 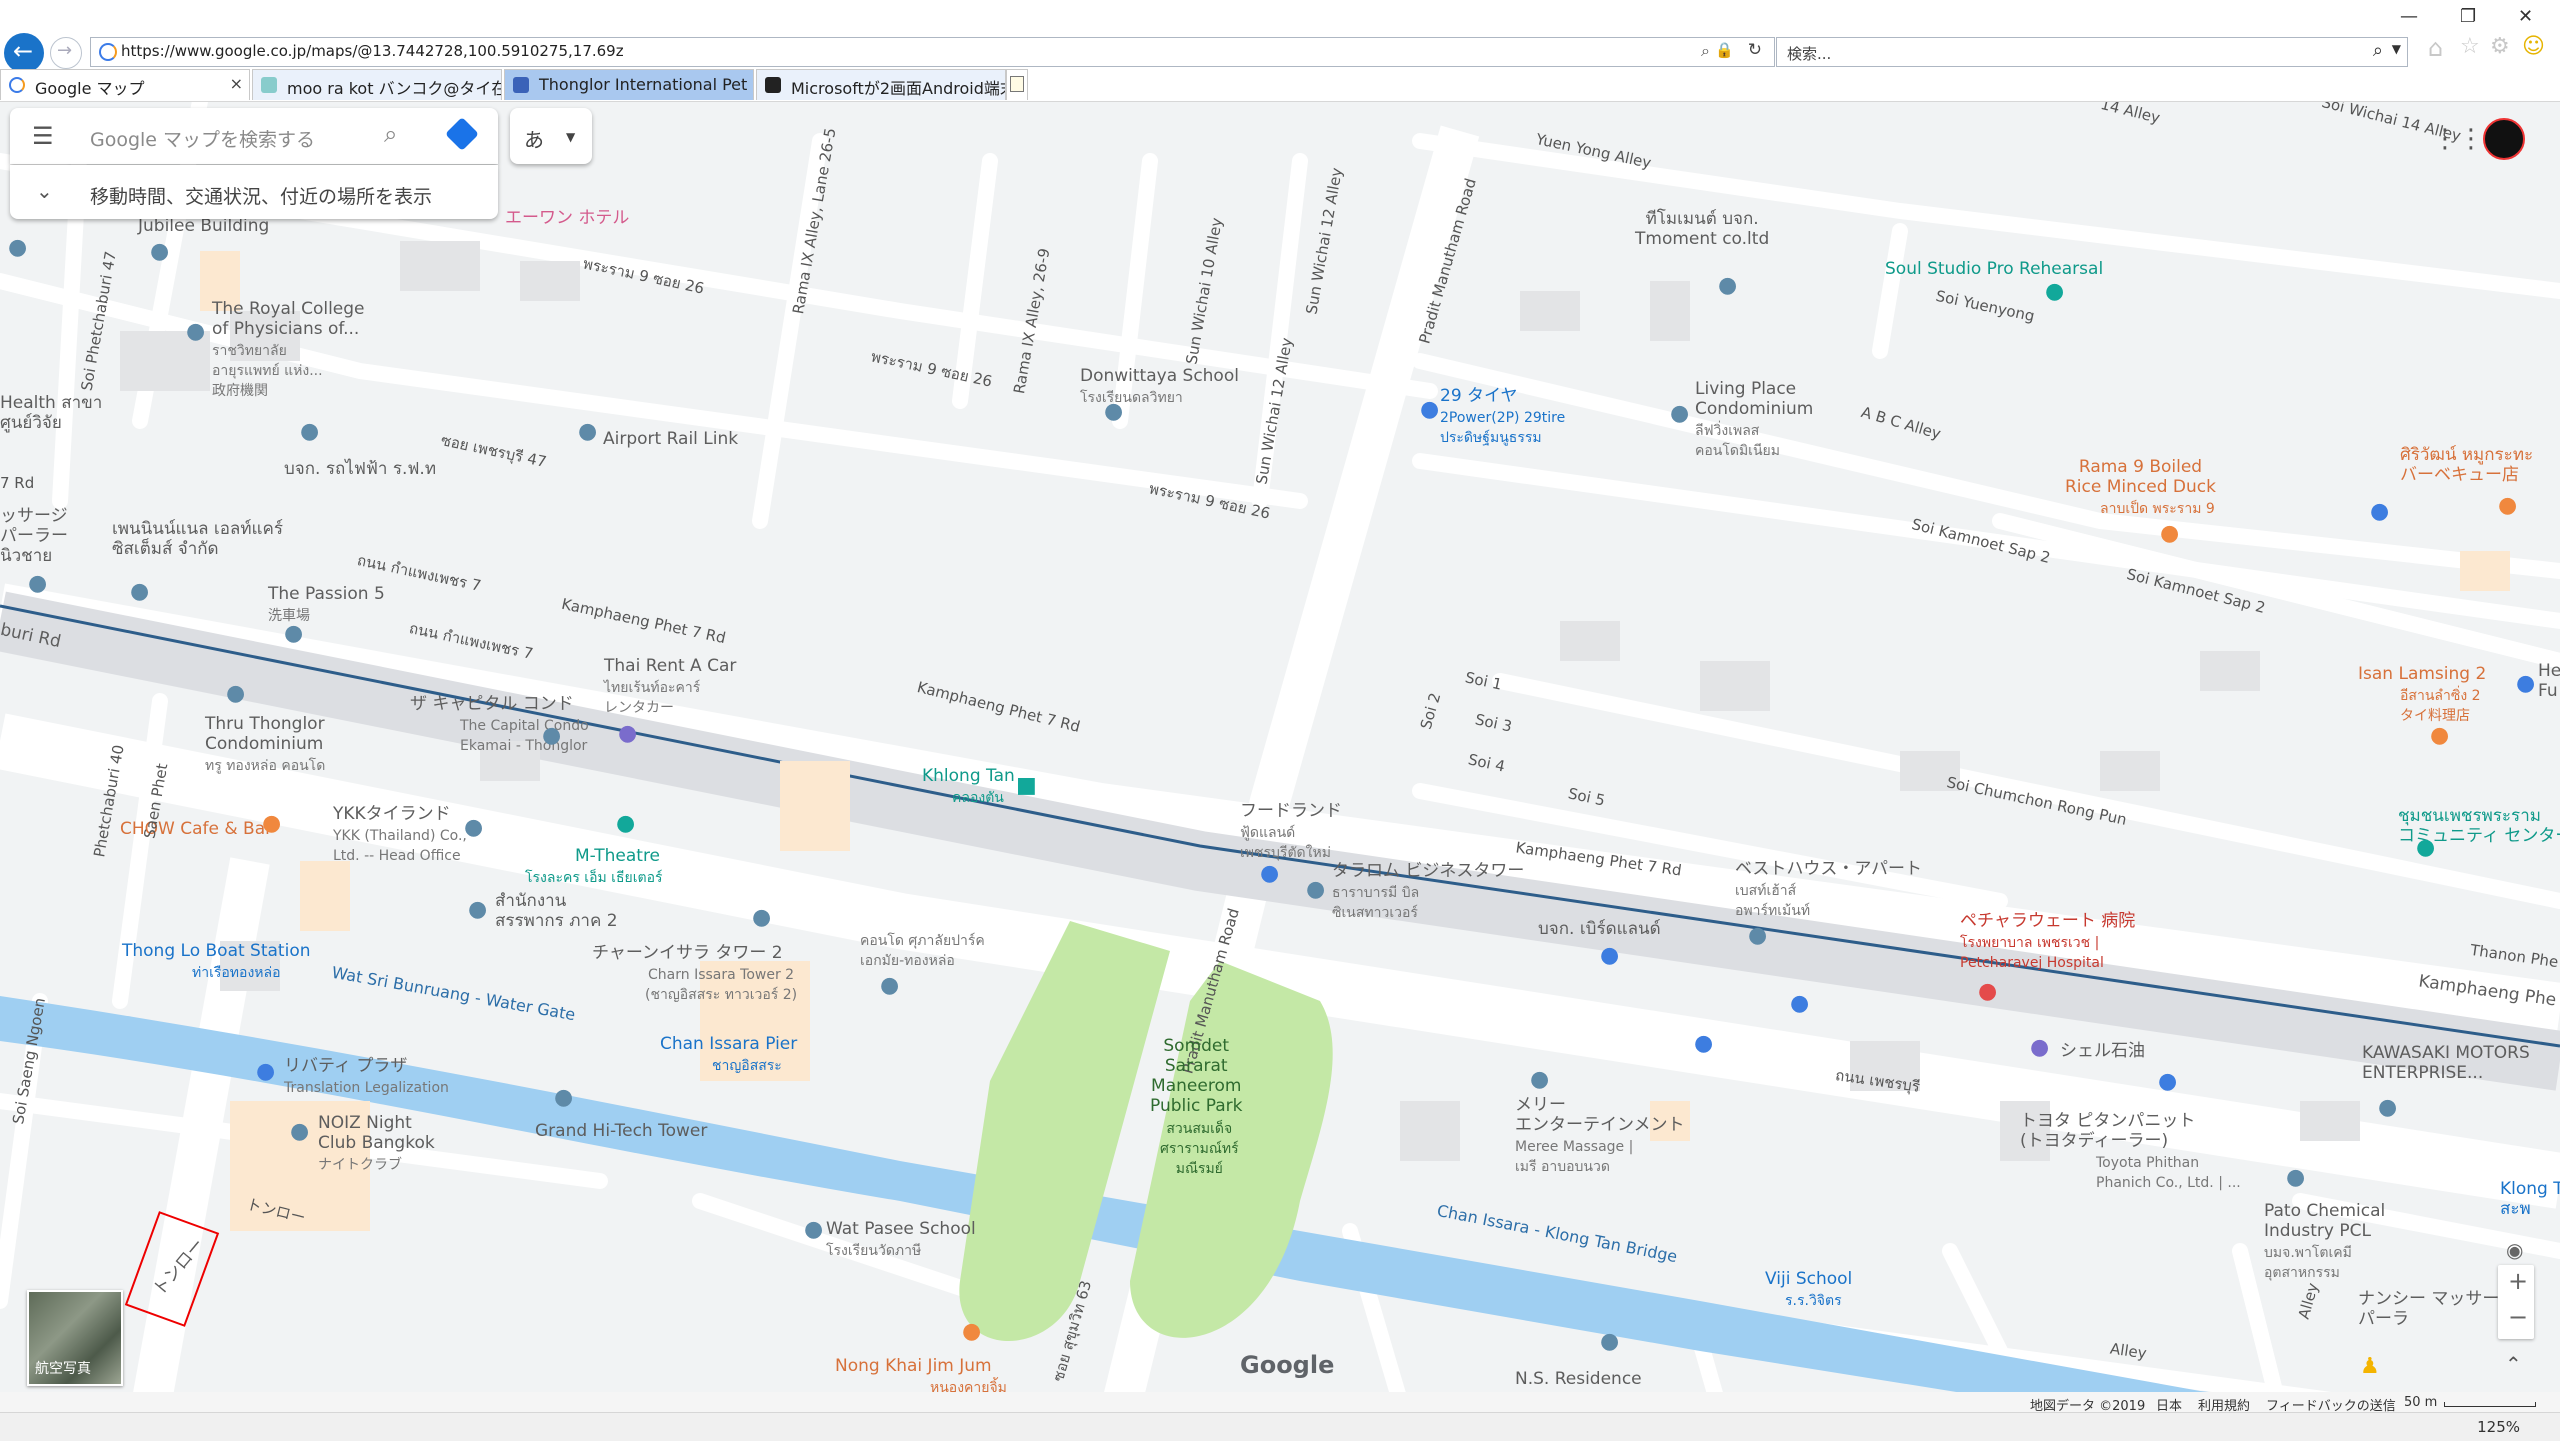 I want to click on label-sorpor: สำนักงาน สรรพากร ภาค 2, so click(x=556, y=911).